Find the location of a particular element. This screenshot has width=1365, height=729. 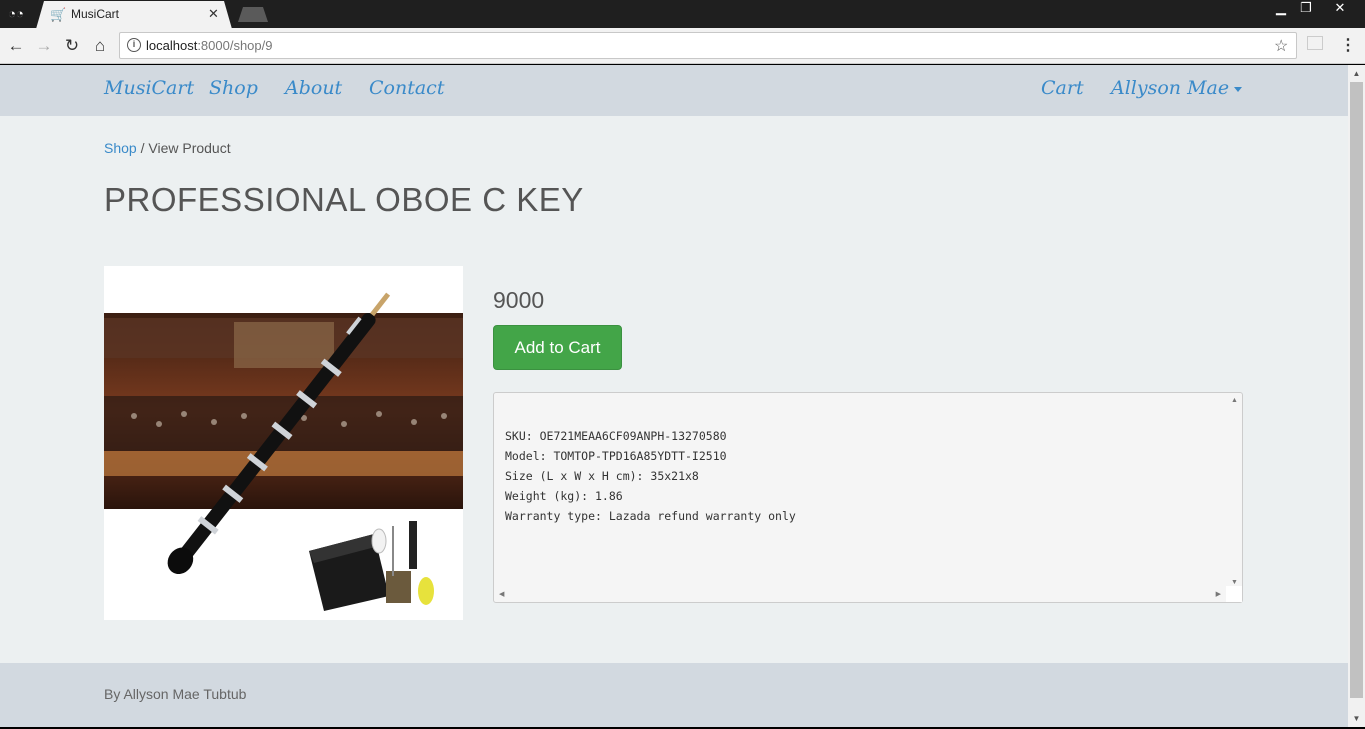

page-scroll-down-icon: ▼ is located at coordinates (1356, 718).